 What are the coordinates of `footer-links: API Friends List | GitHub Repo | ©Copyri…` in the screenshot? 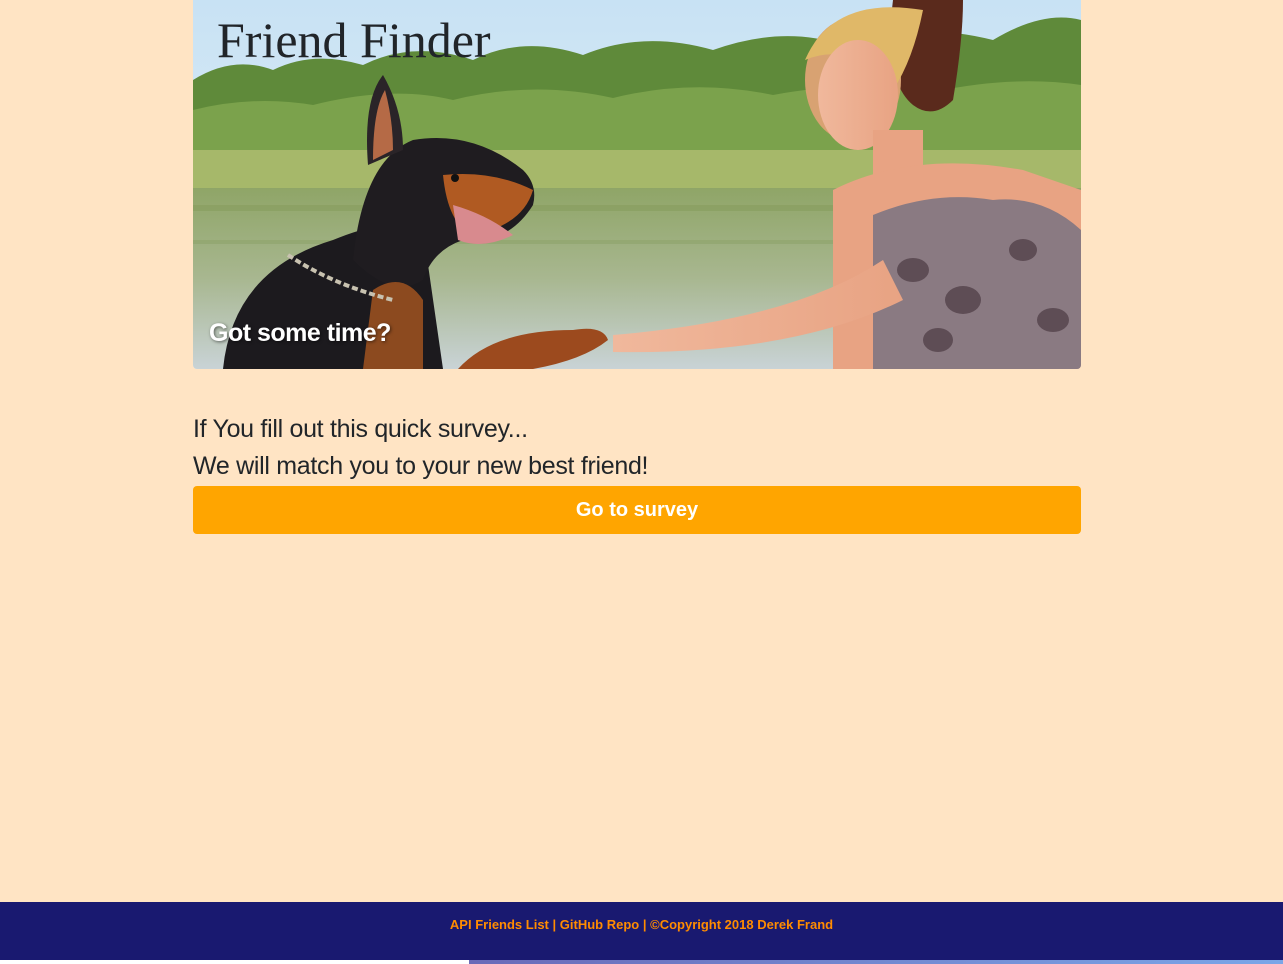 It's located at (641, 925).